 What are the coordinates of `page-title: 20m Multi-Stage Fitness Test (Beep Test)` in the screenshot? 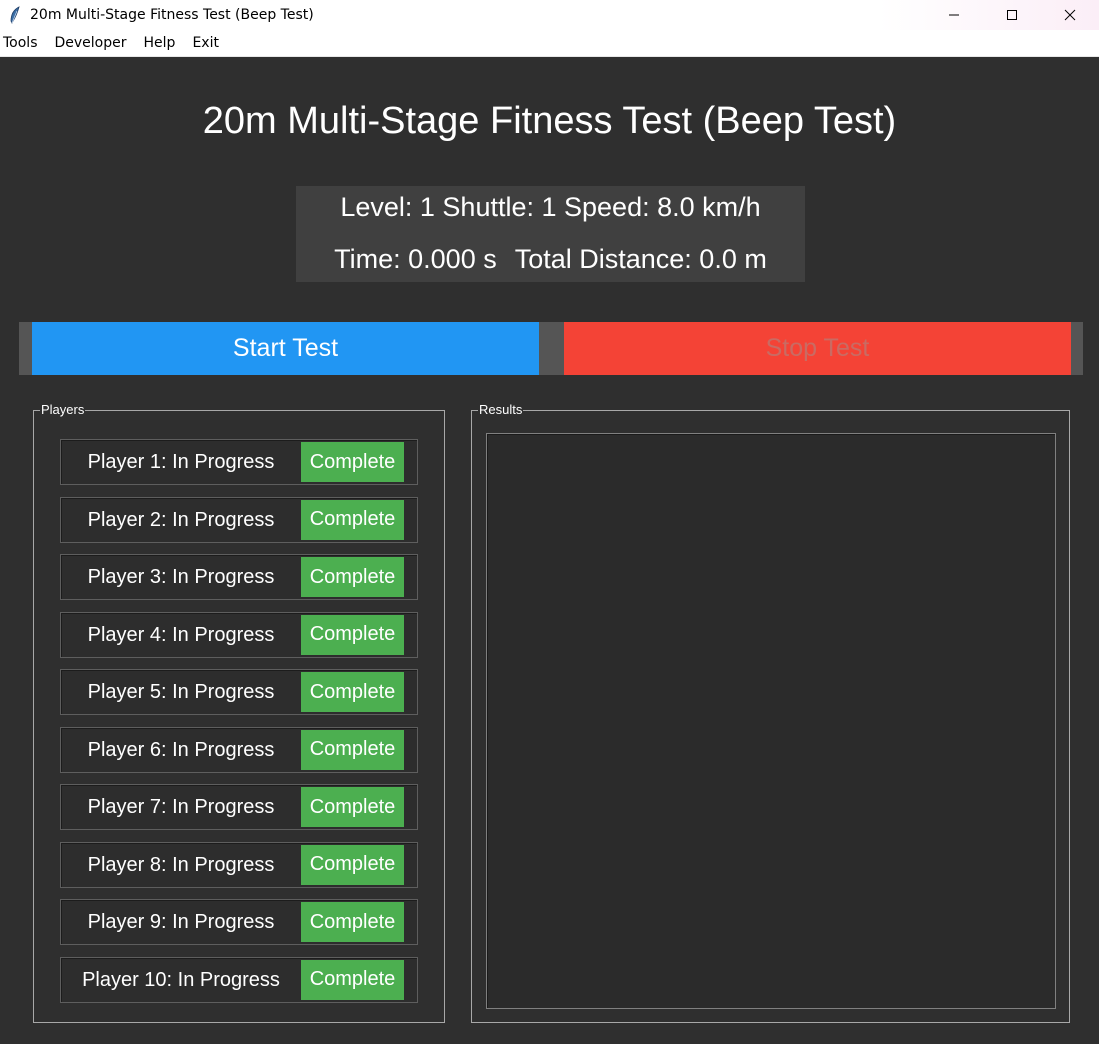 It's located at (549, 121).